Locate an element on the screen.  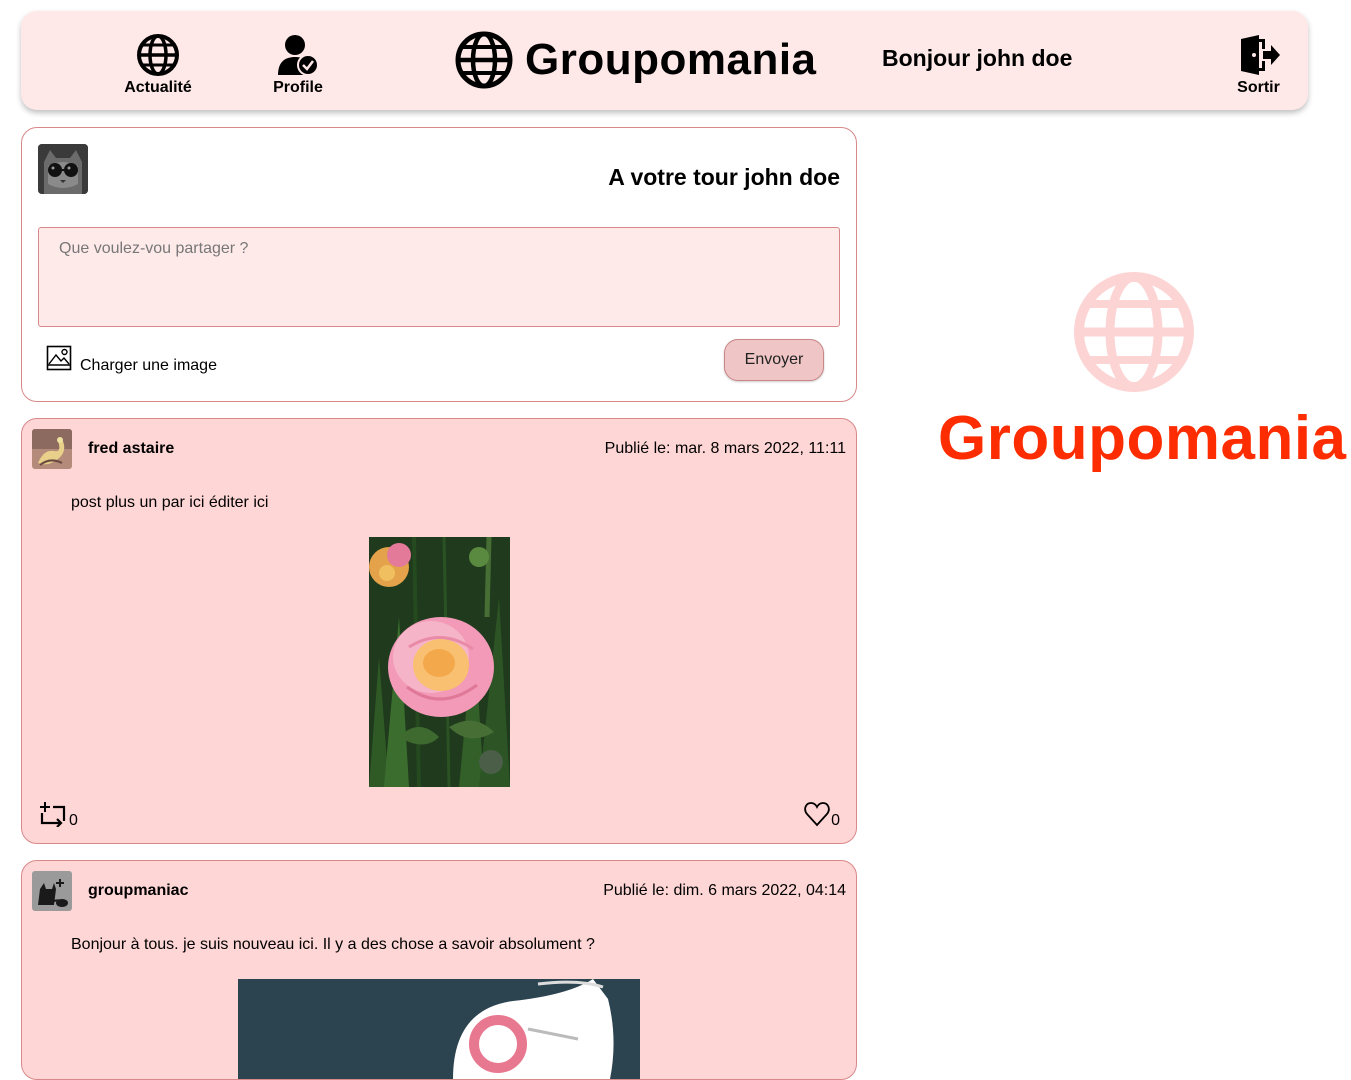
like-button: 0 is located at coordinates (822, 815).